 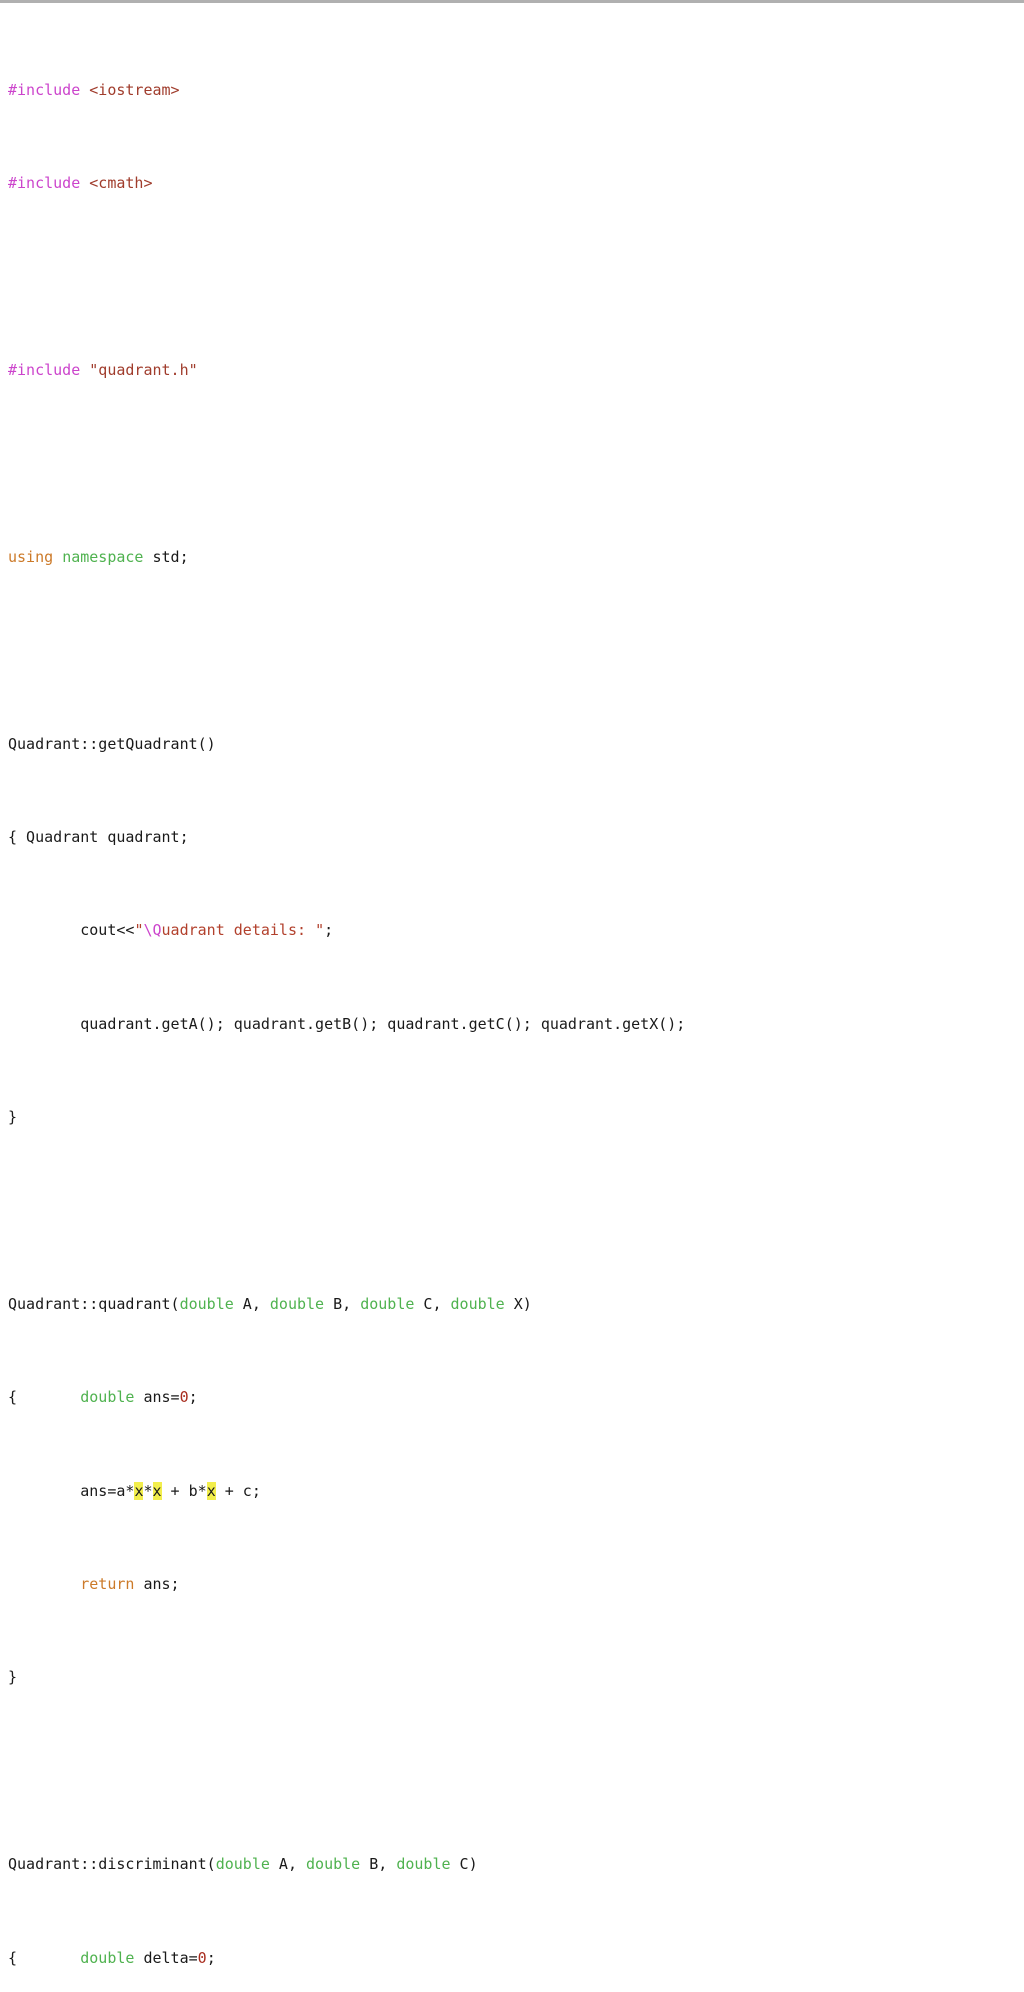 I want to click on code-line: ans=a*x*x + b*x + c;, so click(x=516, y=1491).